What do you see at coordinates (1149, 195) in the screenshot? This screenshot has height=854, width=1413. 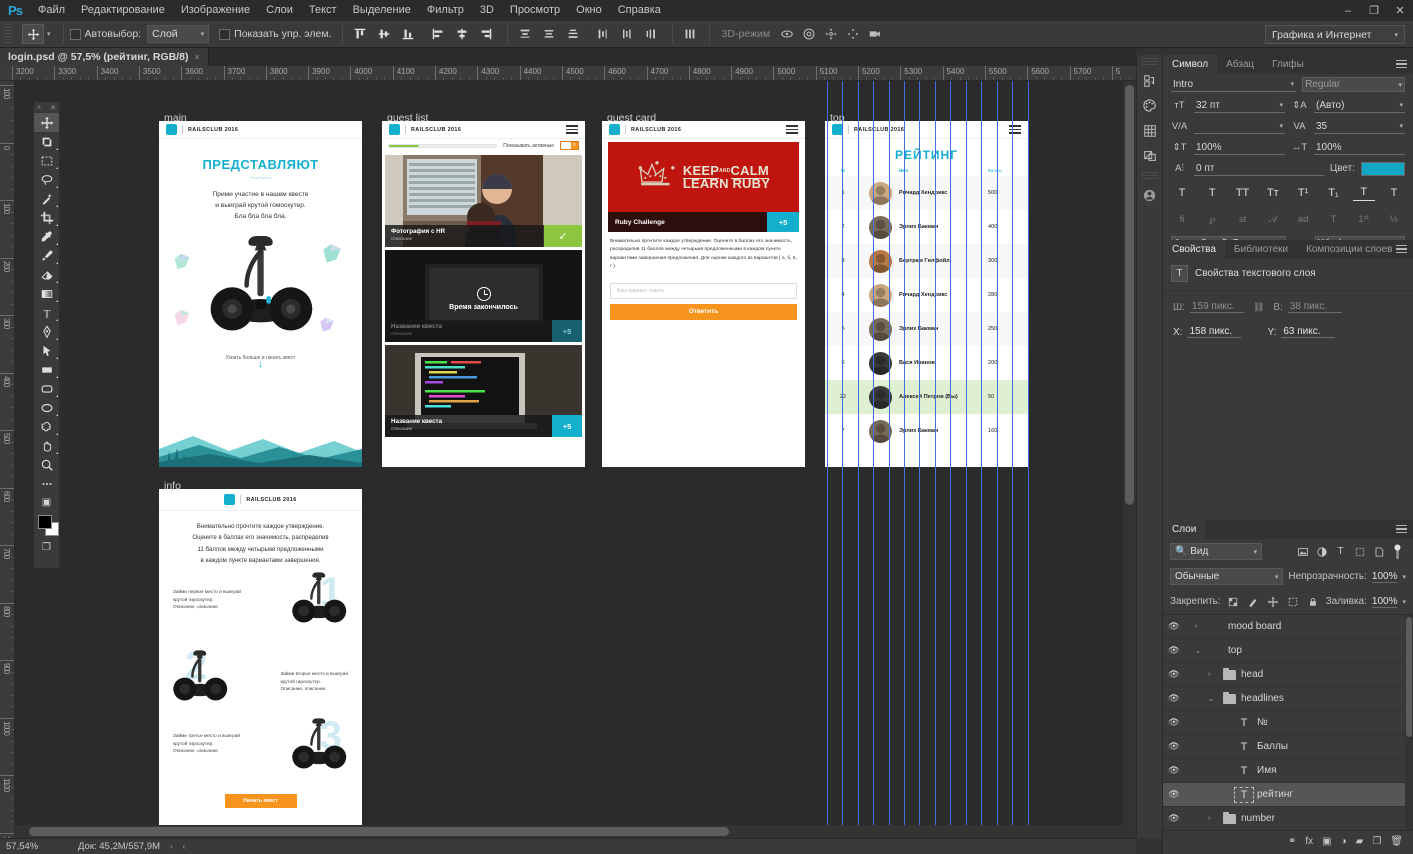 I see `actions-icon` at bounding box center [1149, 195].